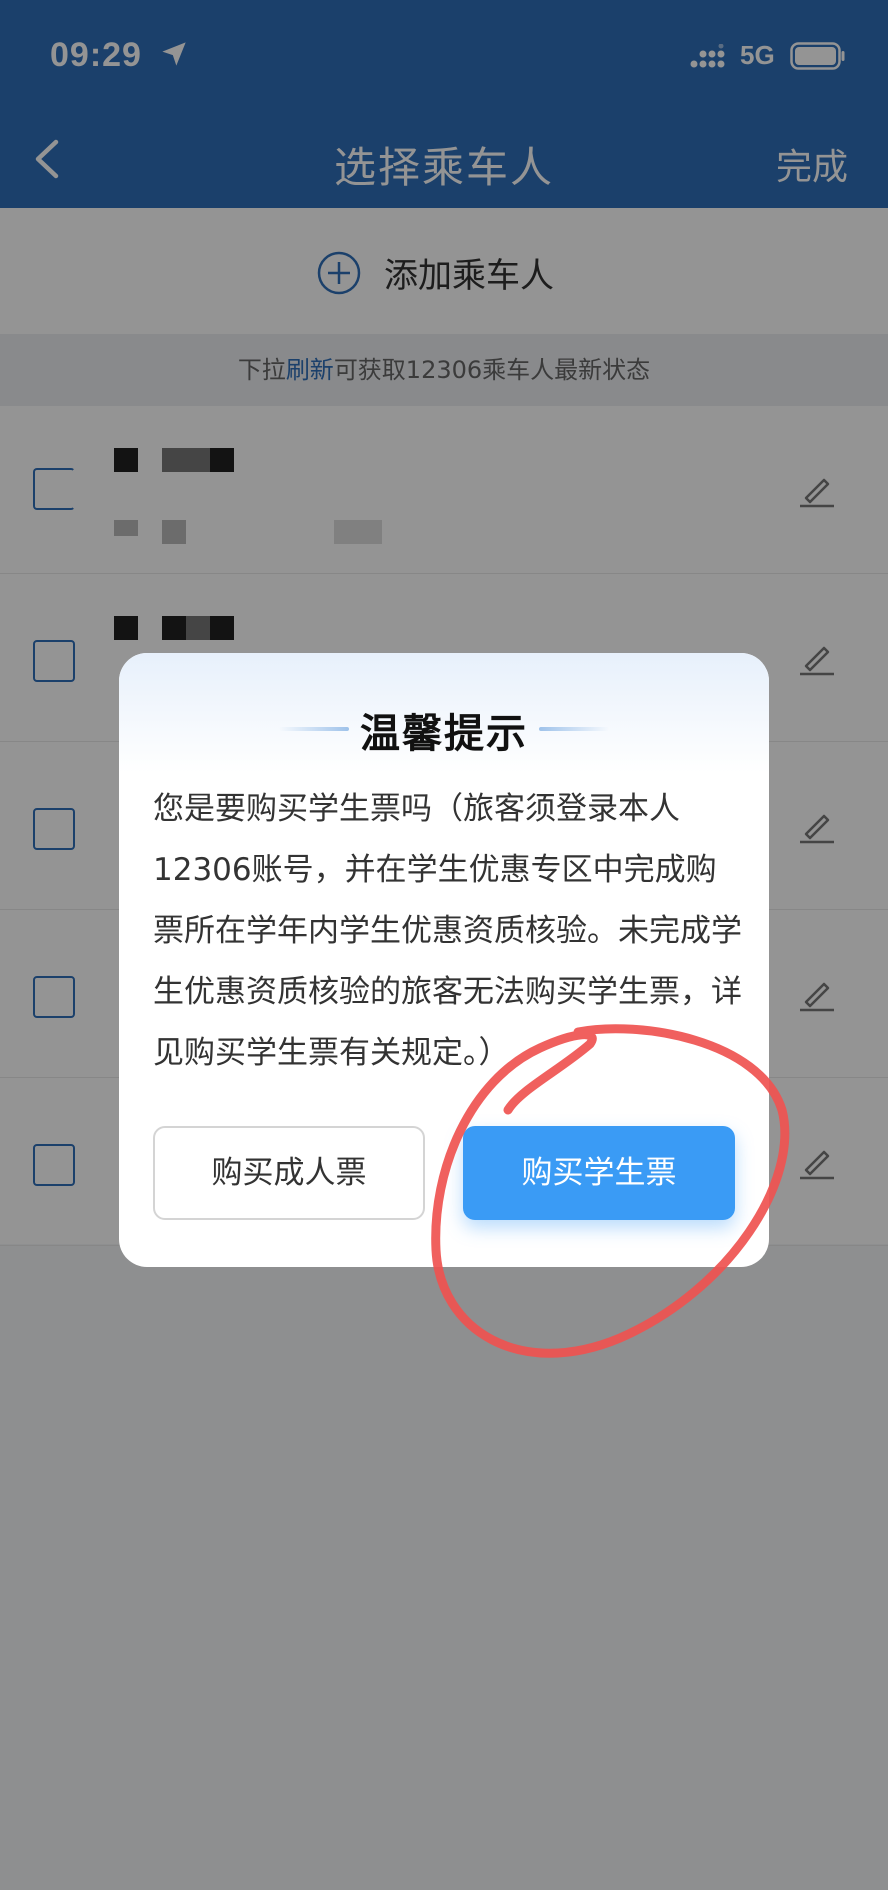 This screenshot has width=888, height=1890. What do you see at coordinates (289, 1173) in the screenshot?
I see `buy-adult-ticket-button: 购买成人票` at bounding box center [289, 1173].